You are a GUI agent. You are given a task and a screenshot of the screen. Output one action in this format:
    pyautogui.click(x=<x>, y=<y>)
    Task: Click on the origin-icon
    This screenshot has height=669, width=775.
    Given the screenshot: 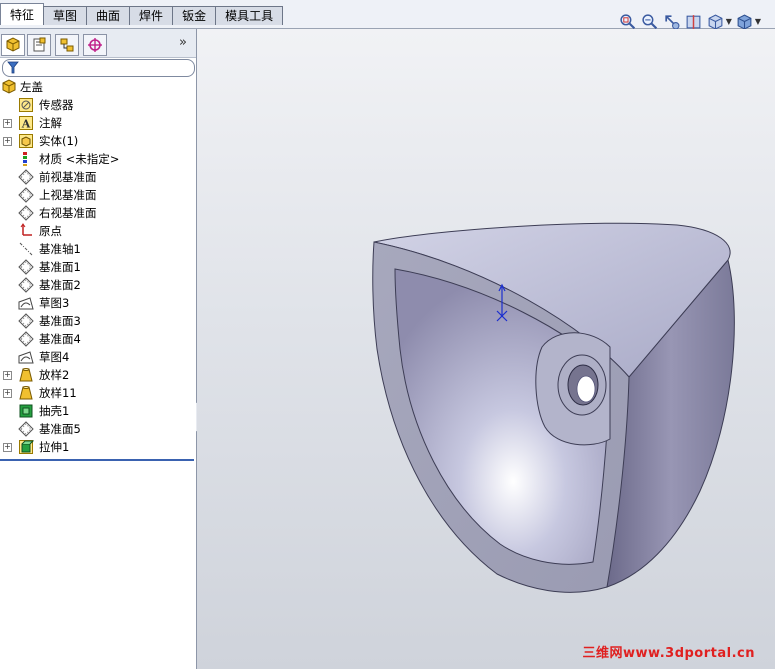 What is the action you would take?
    pyautogui.click(x=26, y=231)
    